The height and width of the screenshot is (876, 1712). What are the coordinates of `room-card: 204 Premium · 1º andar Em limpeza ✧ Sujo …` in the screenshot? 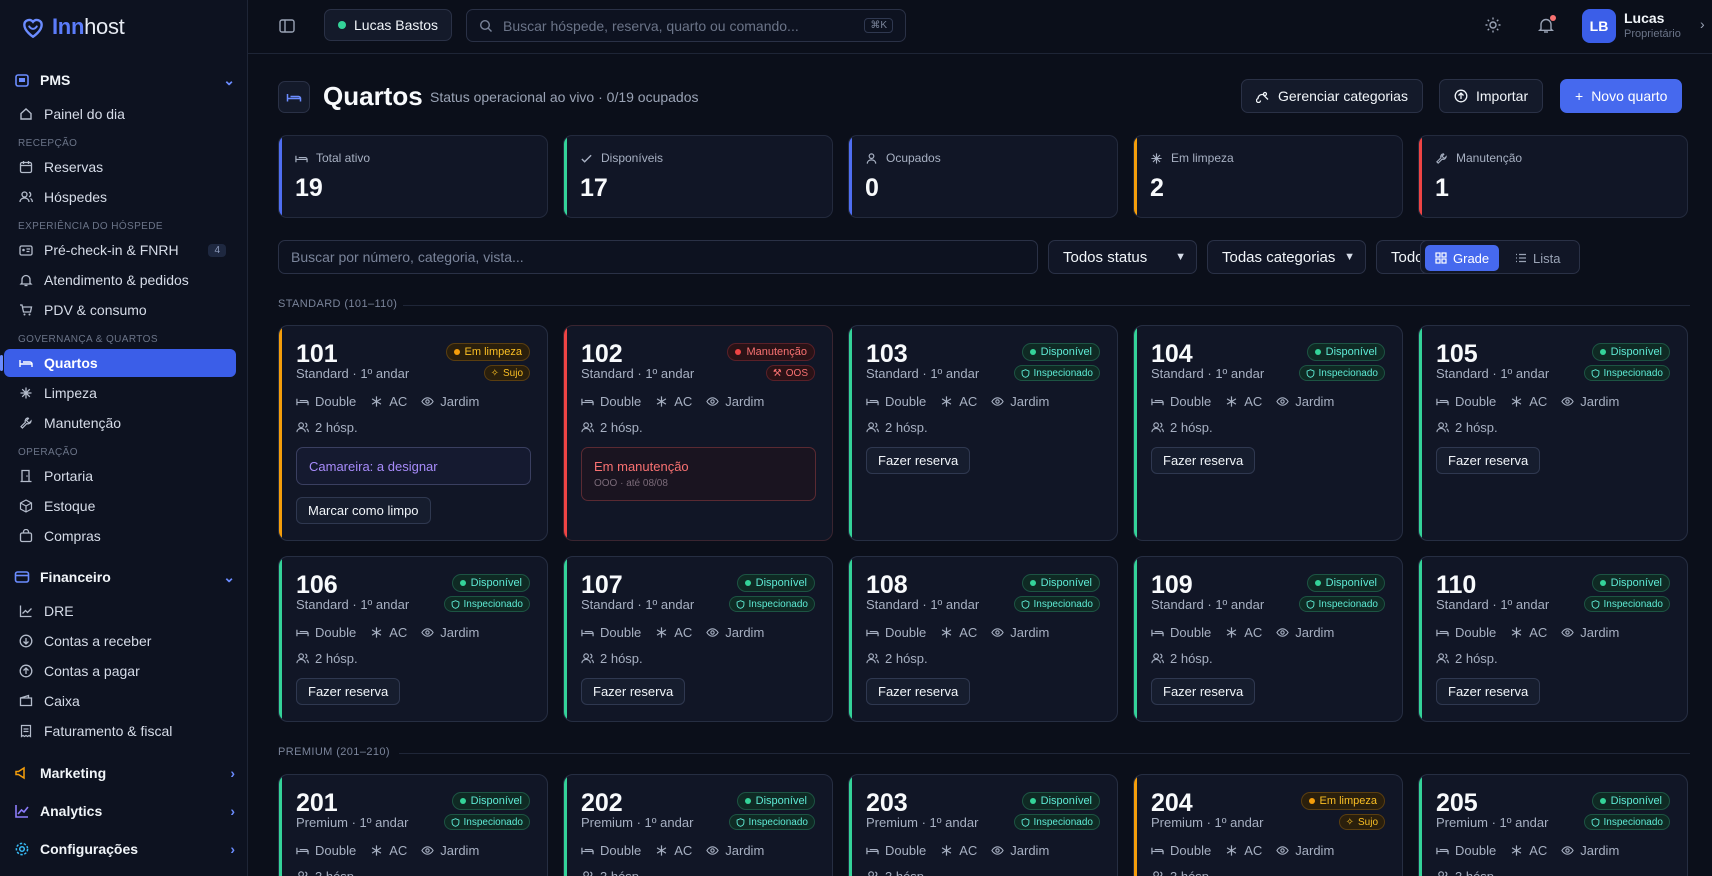 It's located at (1268, 825).